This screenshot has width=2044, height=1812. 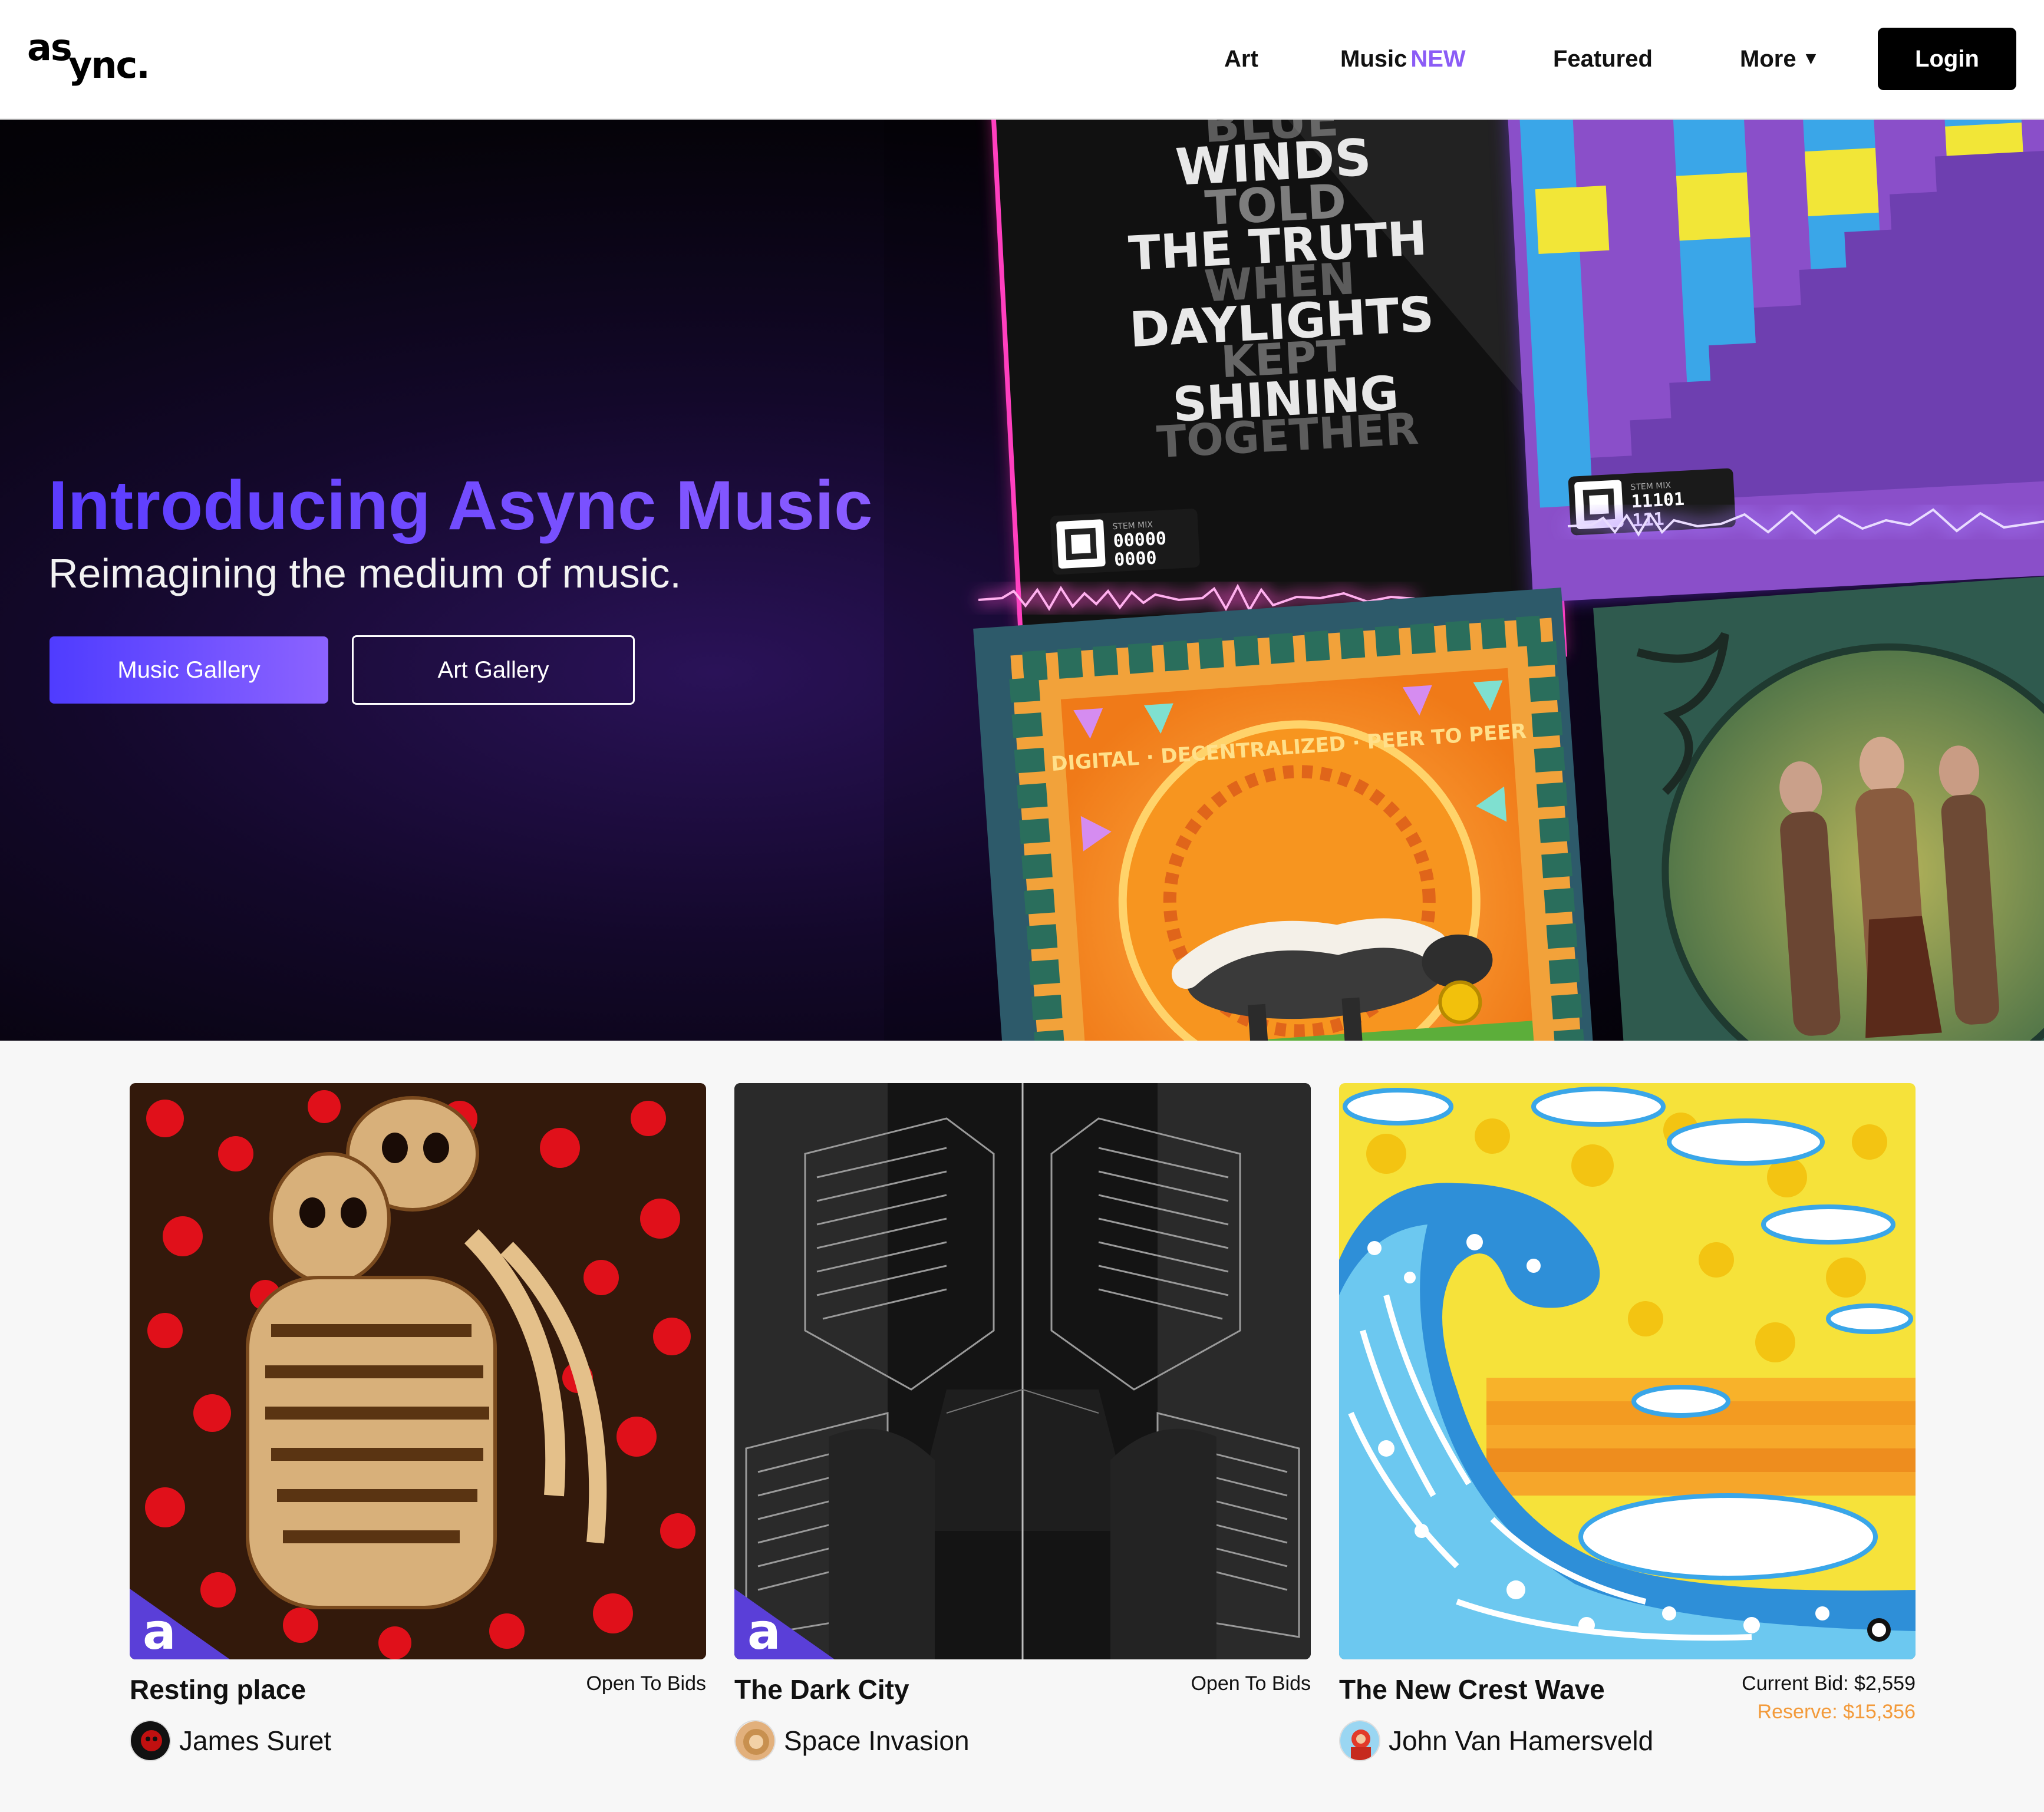 I want to click on logo-text-bottom: ync., so click(x=109, y=65).